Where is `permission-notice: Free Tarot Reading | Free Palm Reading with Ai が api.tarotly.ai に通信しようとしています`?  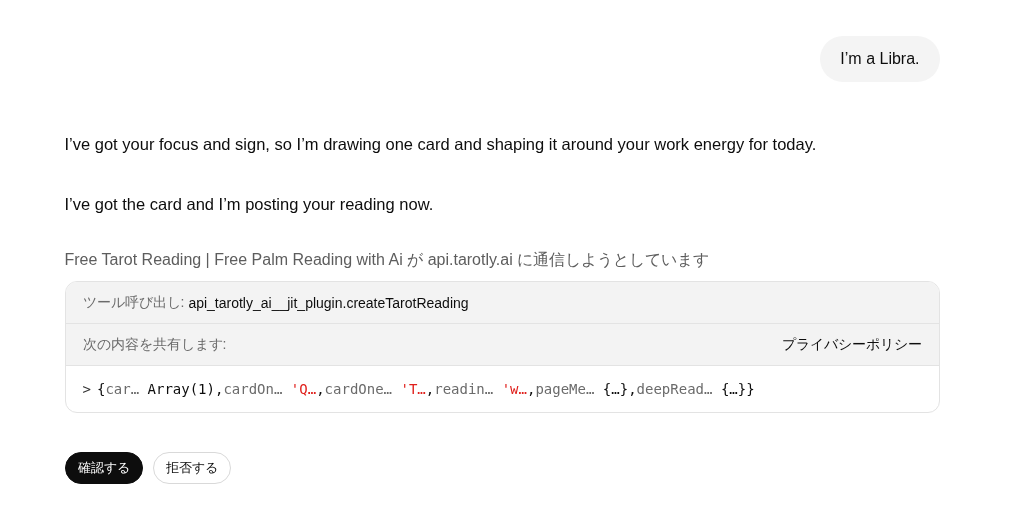 permission-notice: Free Tarot Reading | Free Palm Reading with Ai が api.tarotly.ai に通信しようとしています is located at coordinates (387, 260).